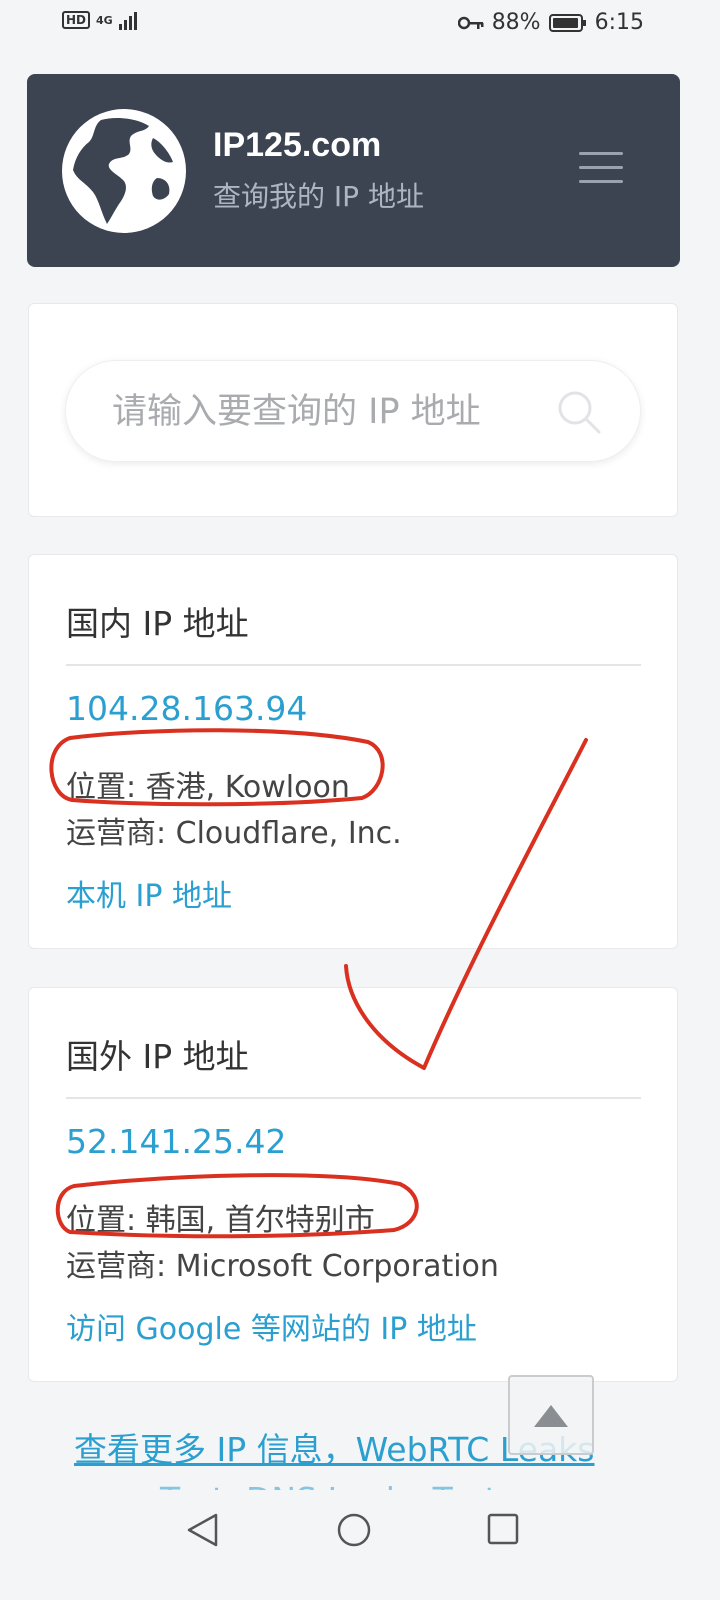 The image size is (720, 1600). What do you see at coordinates (186, 708) in the screenshot?
I see `domestic-ip-value: 104.28.163.94` at bounding box center [186, 708].